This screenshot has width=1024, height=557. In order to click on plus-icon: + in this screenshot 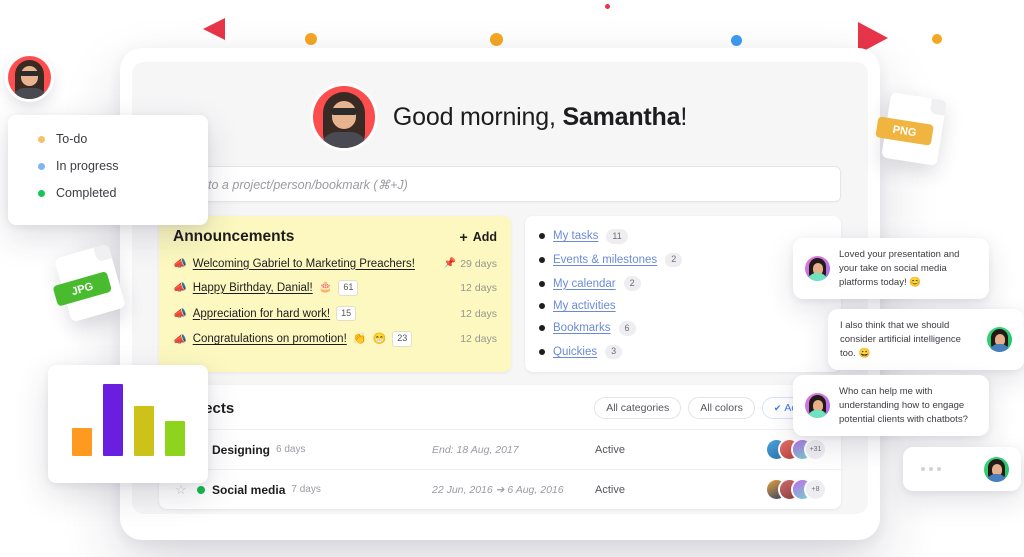, I will do `click(463, 237)`.